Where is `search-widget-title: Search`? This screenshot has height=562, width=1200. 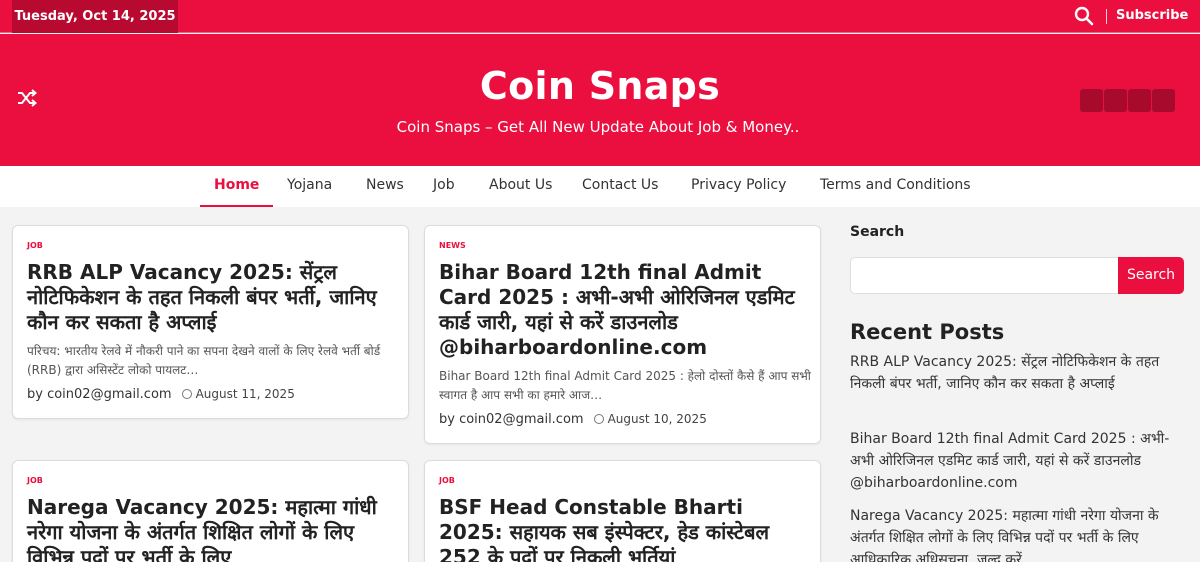
search-widget-title: Search is located at coordinates (877, 232).